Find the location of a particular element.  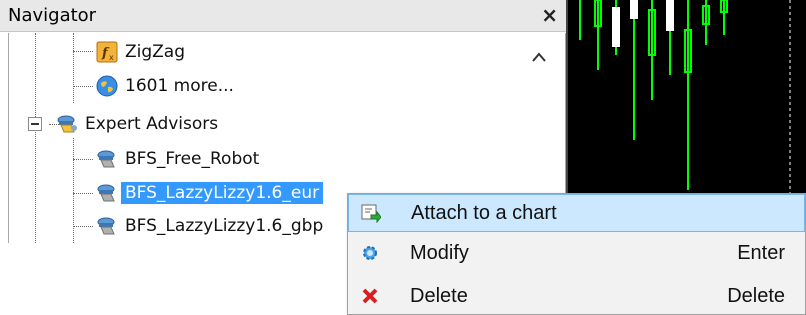

tree-item-bfs-free-robot: BFS_Free_Robot is located at coordinates (179, 159).